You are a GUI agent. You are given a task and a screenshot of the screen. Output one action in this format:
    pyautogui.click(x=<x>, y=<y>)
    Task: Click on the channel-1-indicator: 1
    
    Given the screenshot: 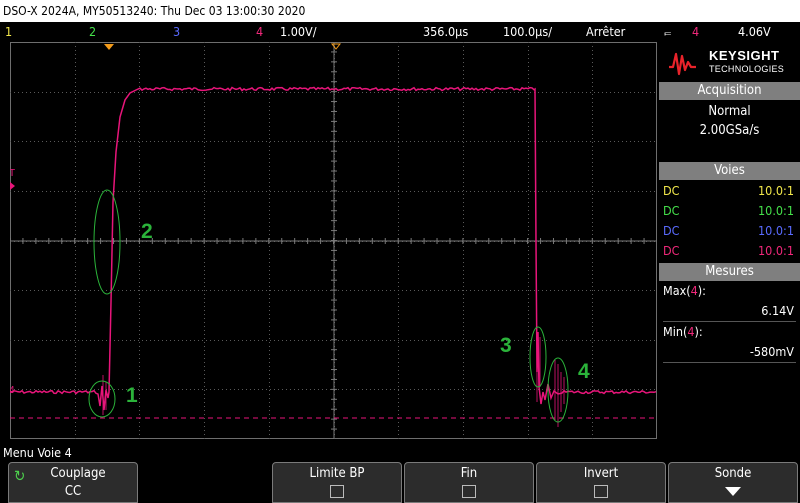 What is the action you would take?
    pyautogui.click(x=8, y=32)
    